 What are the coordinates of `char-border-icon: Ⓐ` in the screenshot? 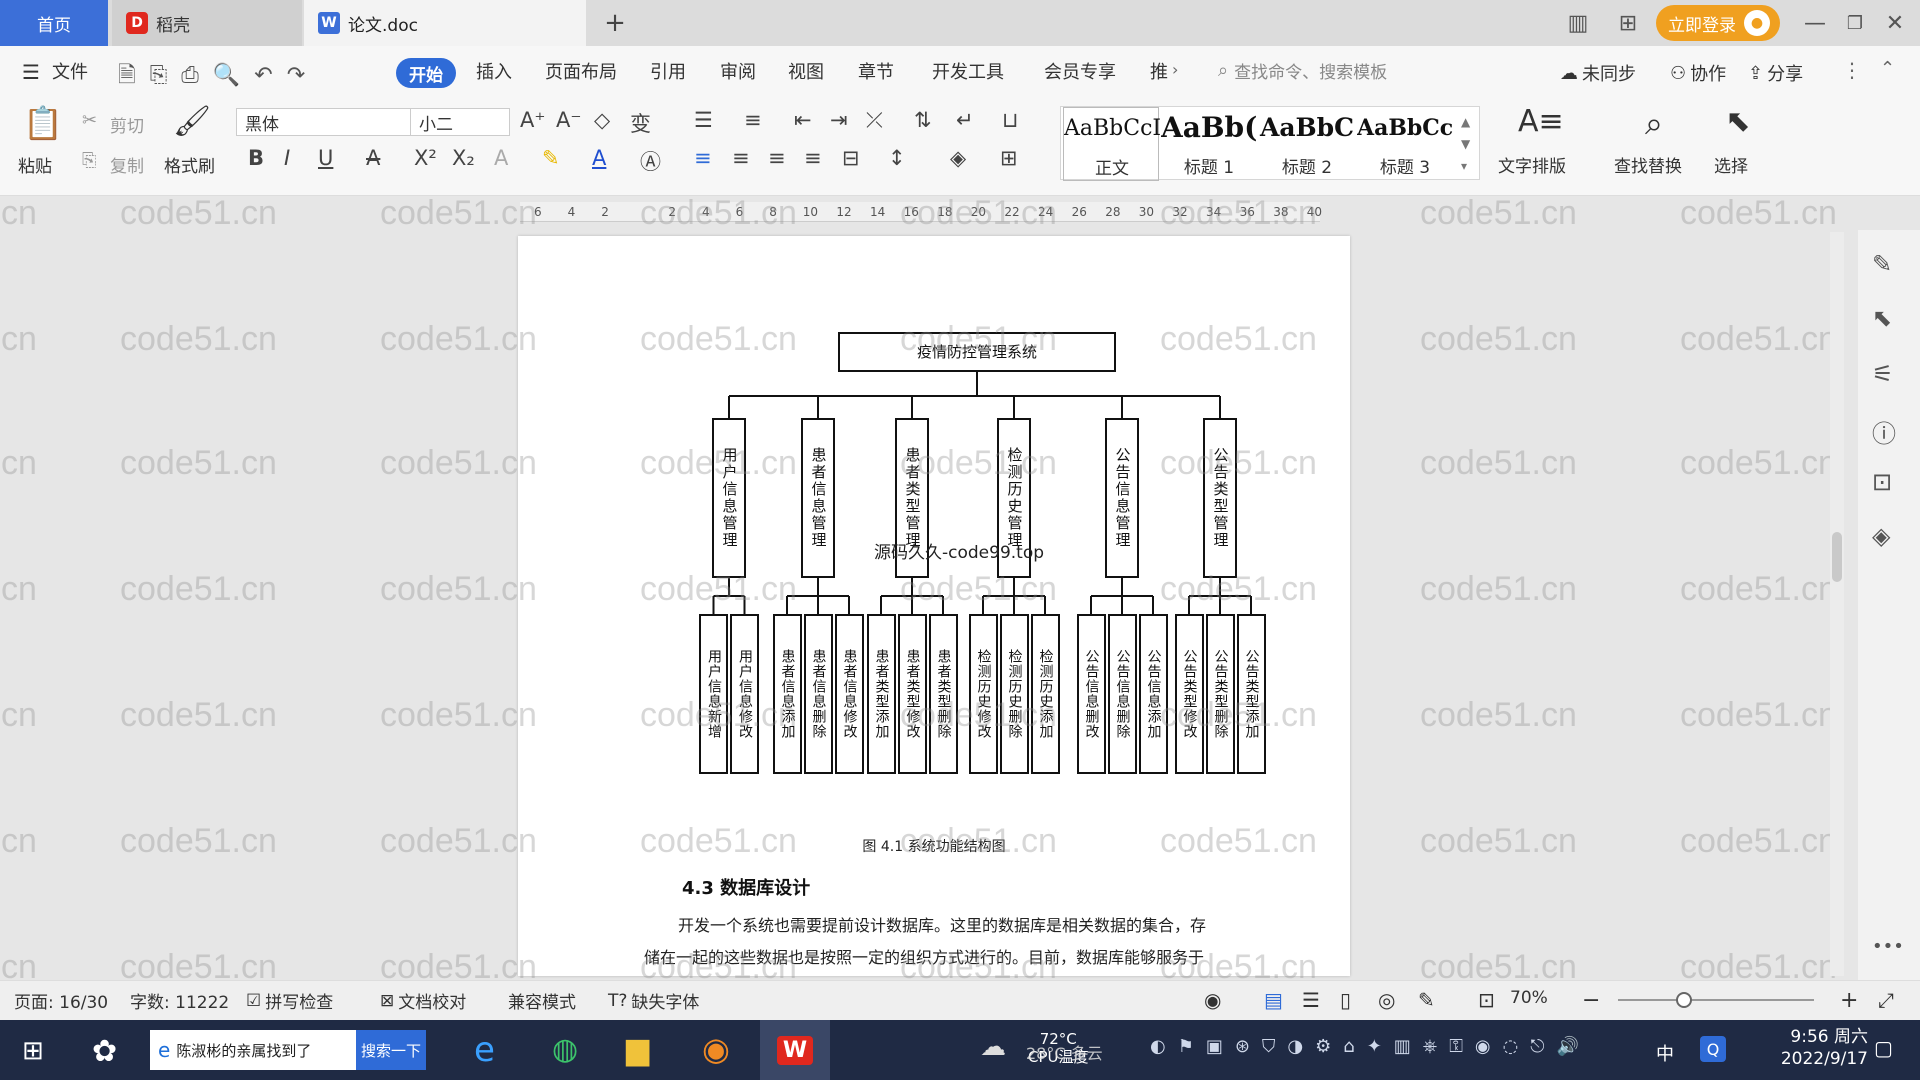 It's located at (650, 161).